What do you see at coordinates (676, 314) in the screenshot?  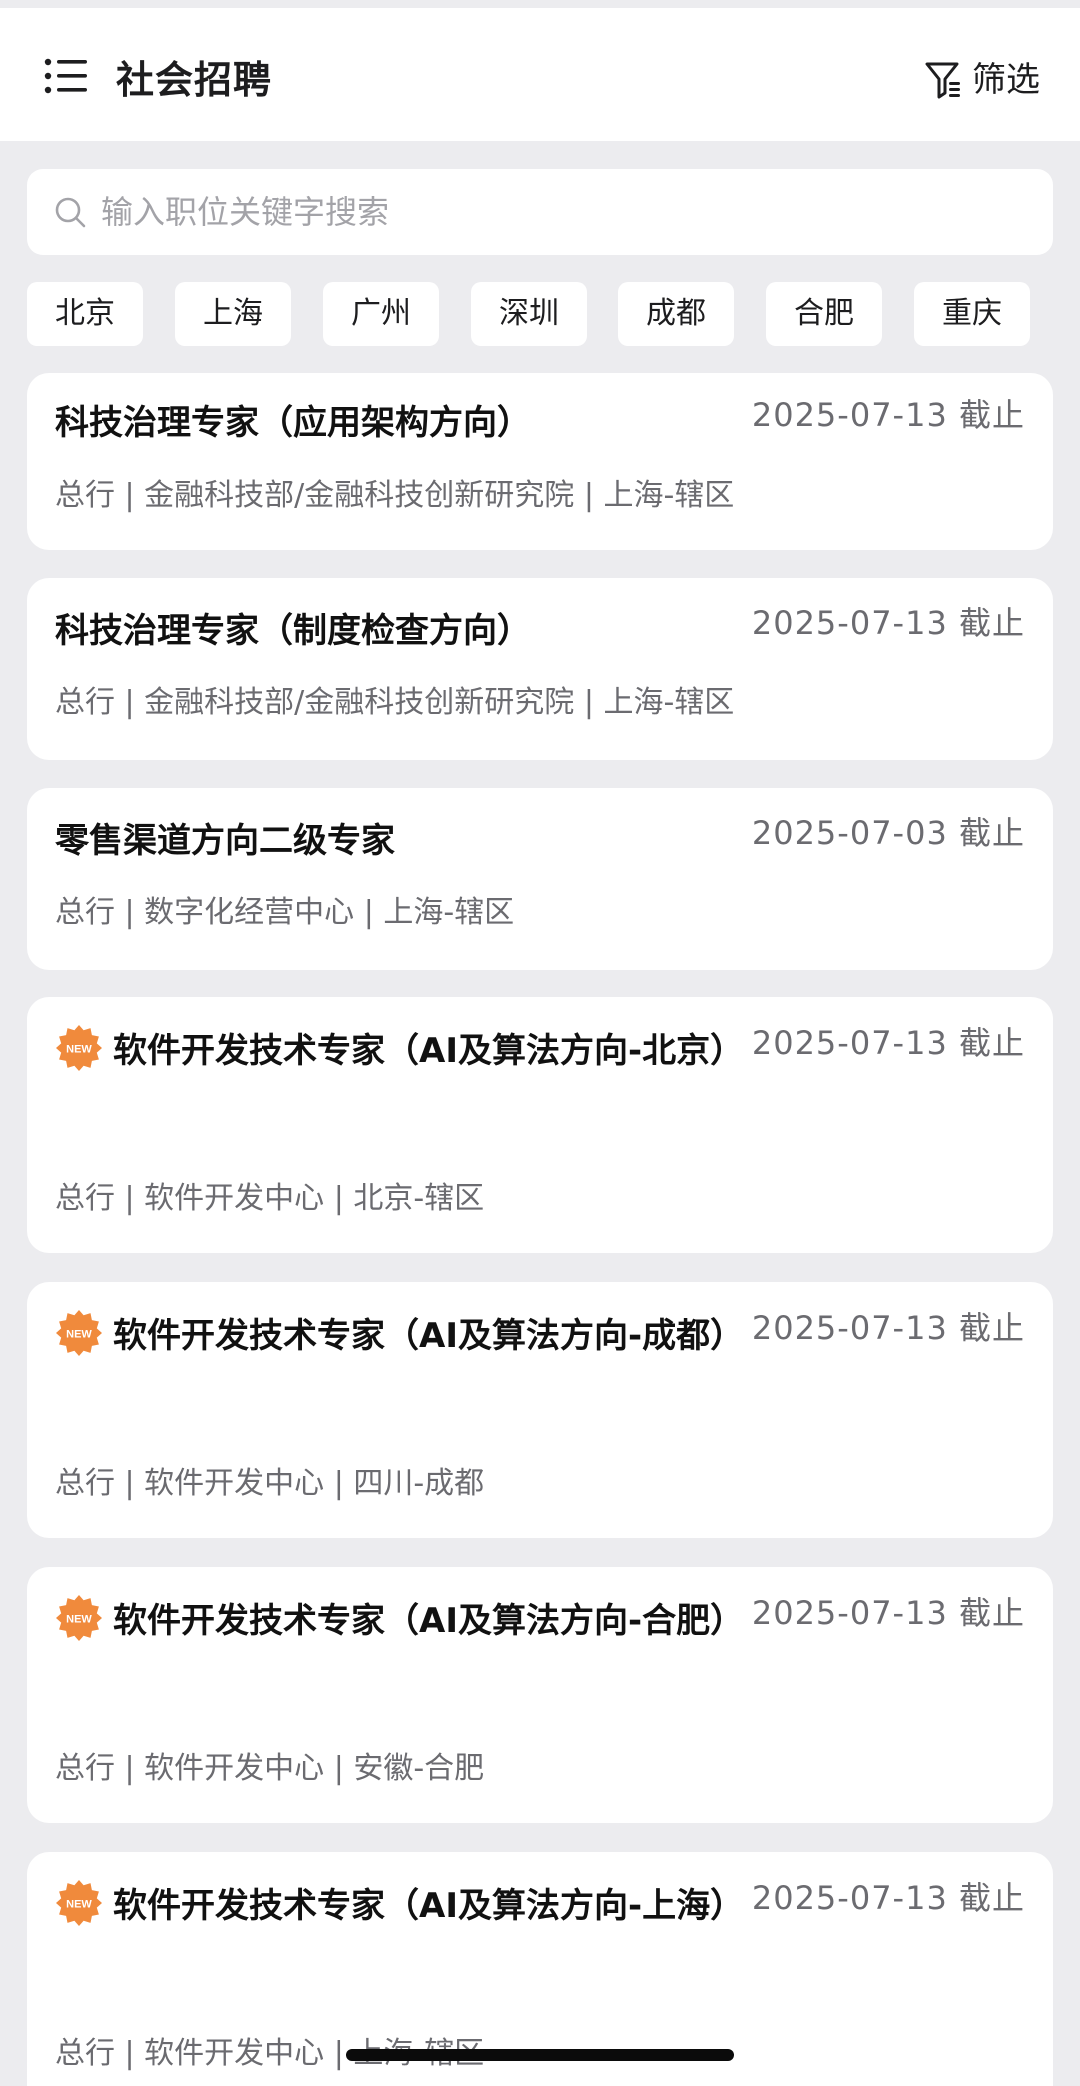 I see `city-chip-chengdu: 成都` at bounding box center [676, 314].